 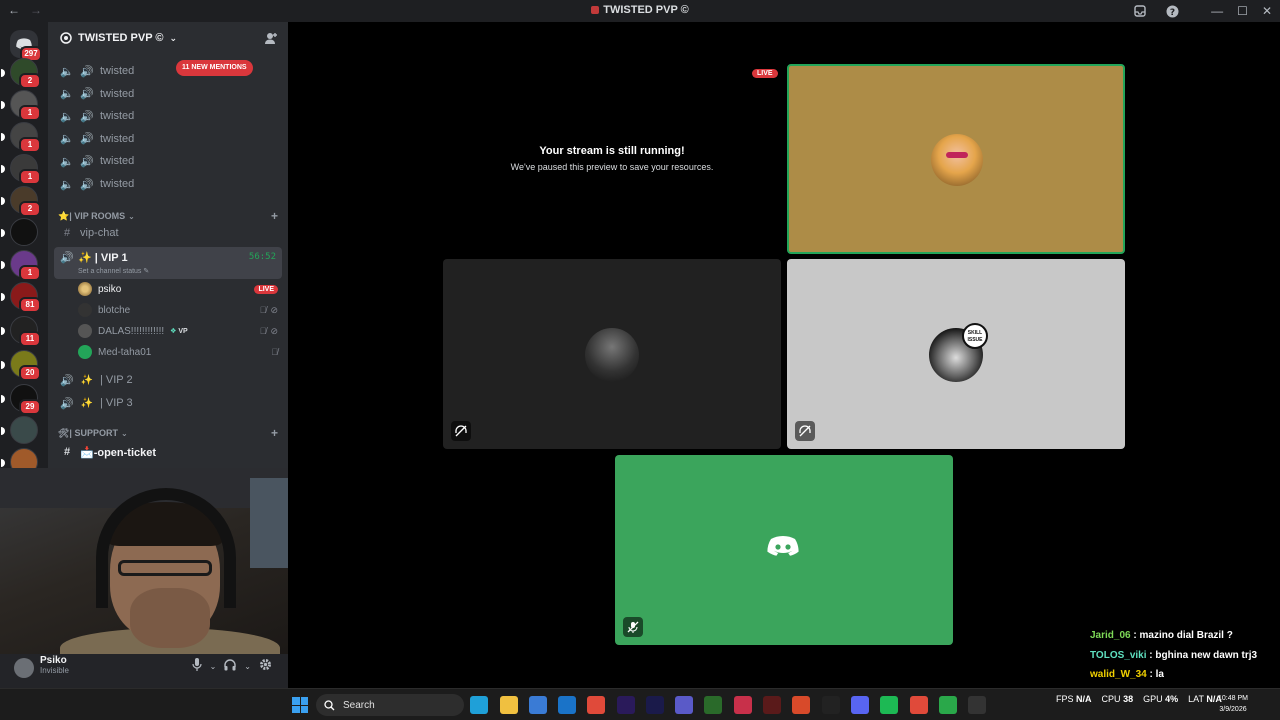 What do you see at coordinates (479, 705) in the screenshot?
I see `edge-icon` at bounding box center [479, 705].